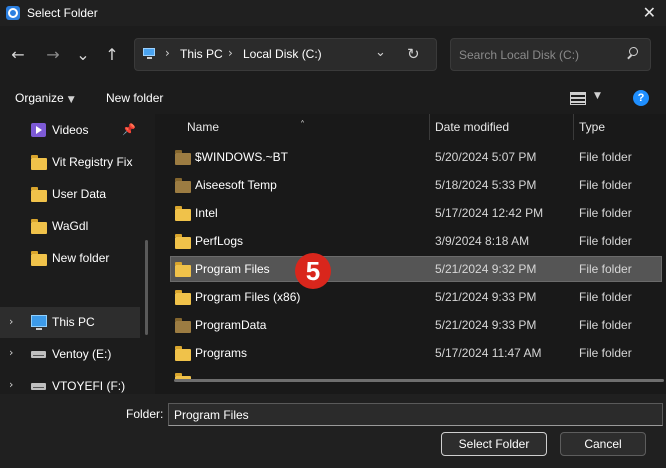  Describe the element at coordinates (641, 98) in the screenshot. I see `help-icon: ?` at that location.